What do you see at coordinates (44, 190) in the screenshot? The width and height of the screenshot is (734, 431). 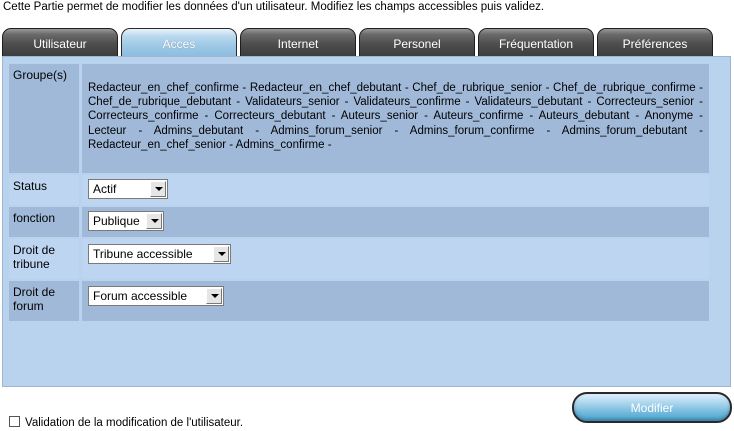 I see `status-label: Status` at bounding box center [44, 190].